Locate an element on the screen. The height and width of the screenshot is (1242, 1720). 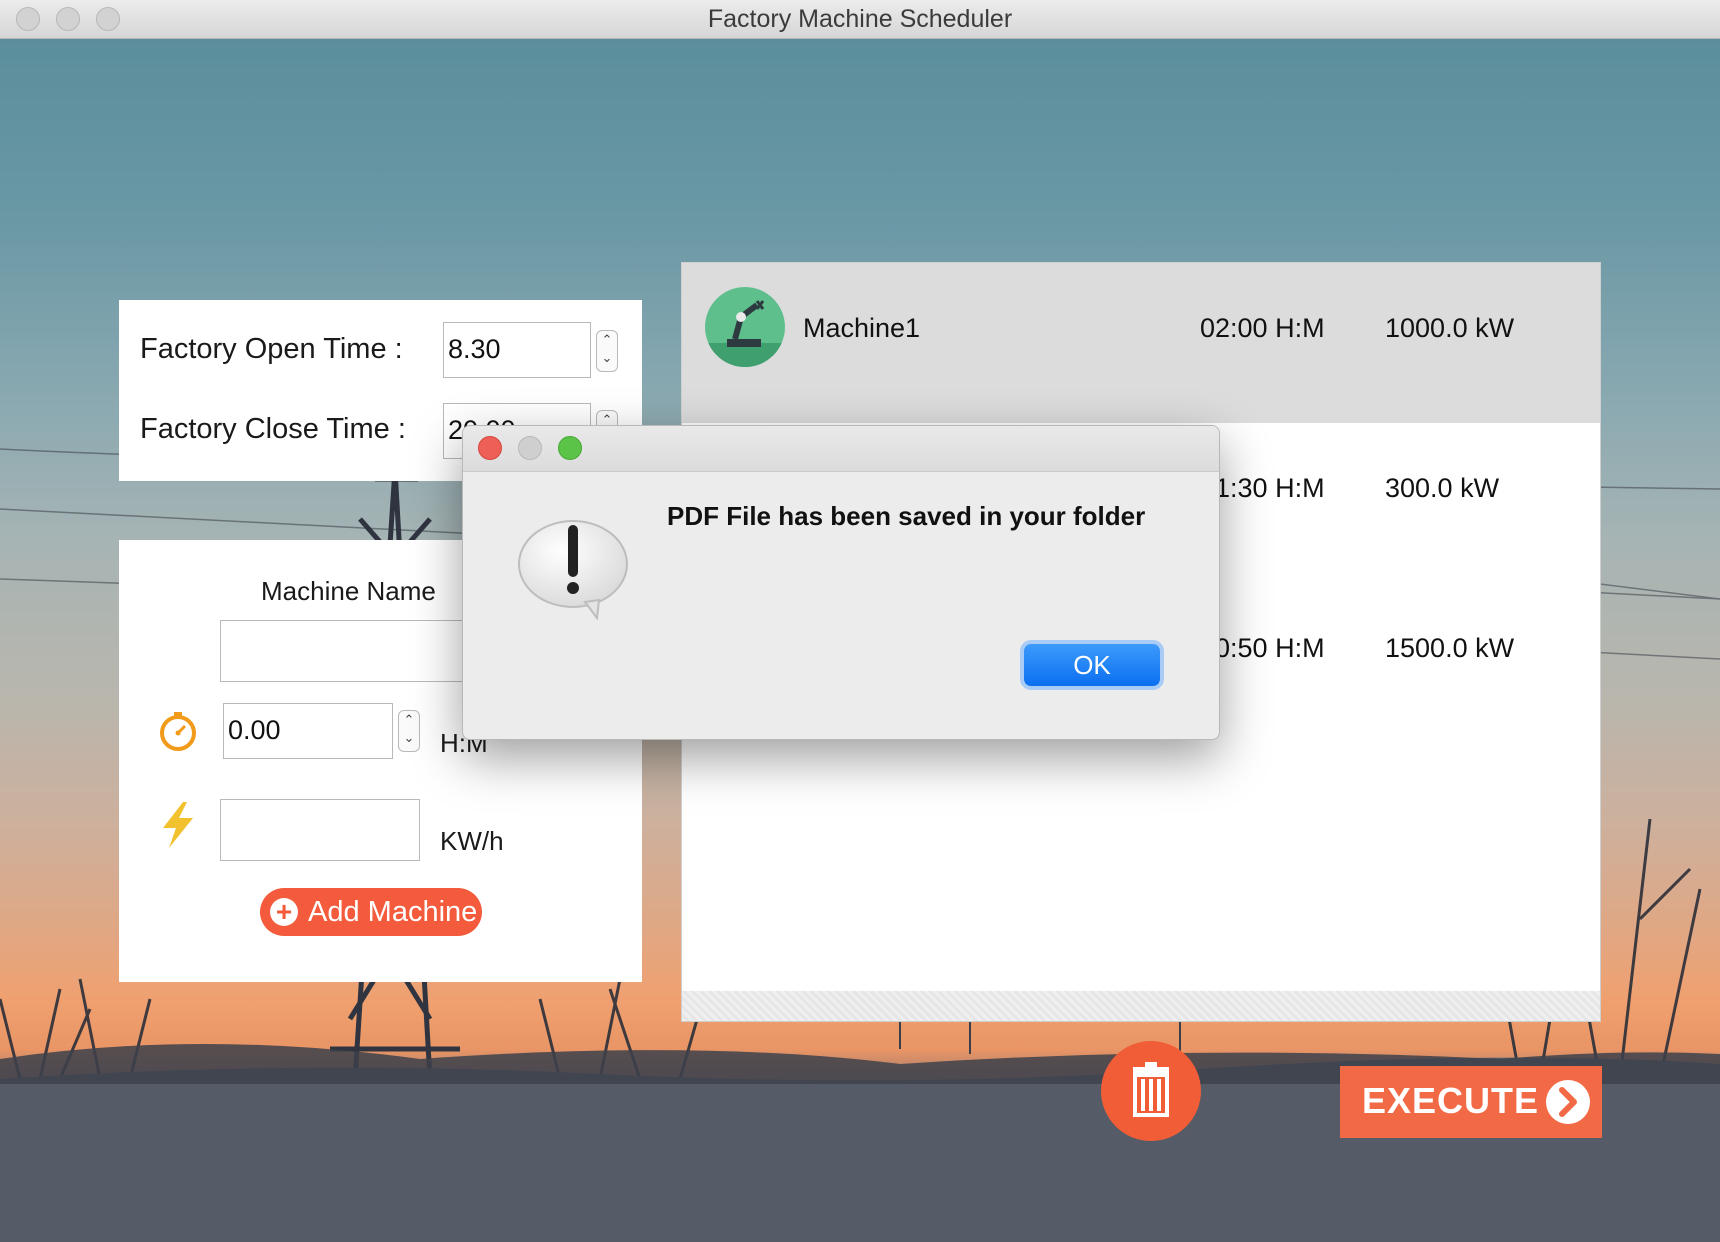
window-title: Factory Machine Scheduler is located at coordinates (860, 19).